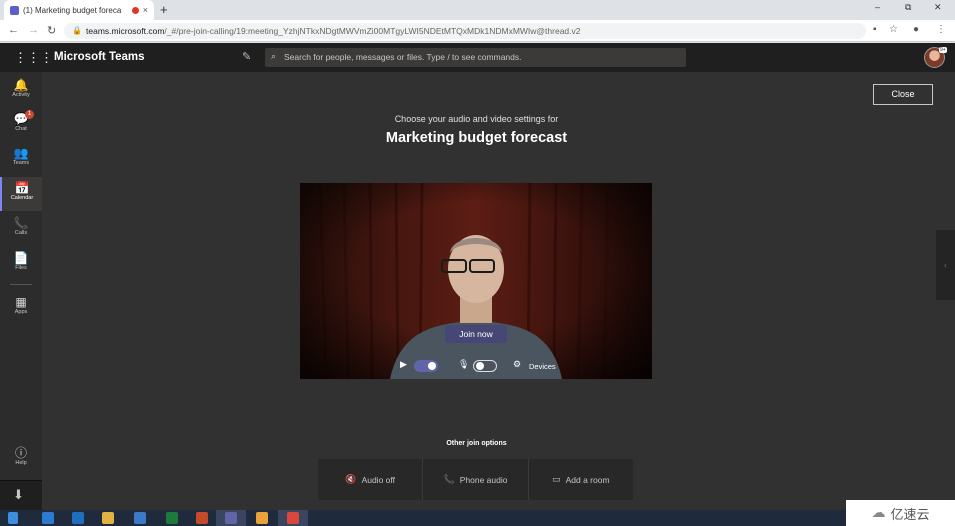 The width and height of the screenshot is (955, 526). I want to click on rail-item-label: Calls, so click(21, 233).